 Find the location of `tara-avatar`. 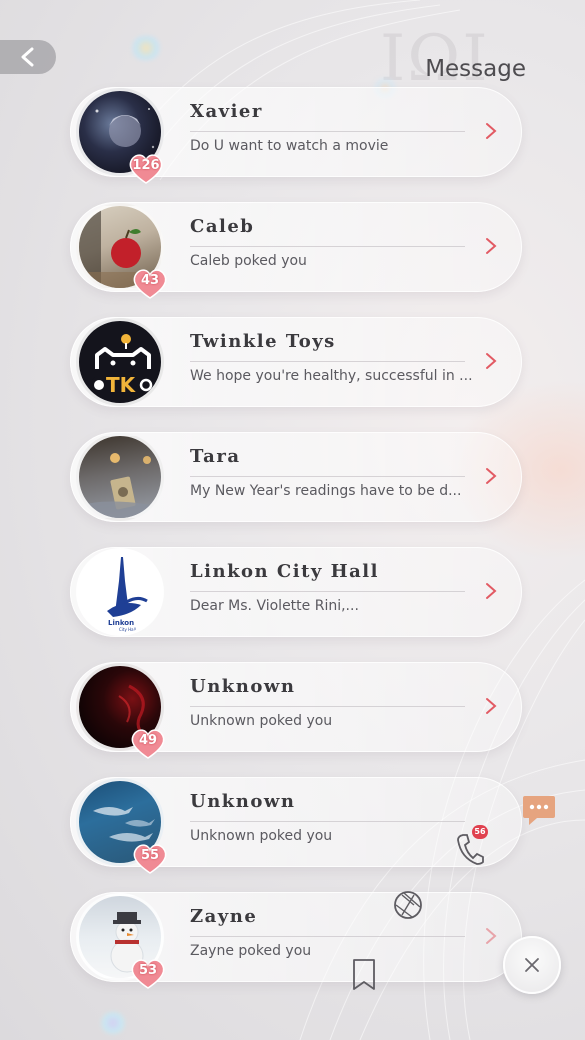

tara-avatar is located at coordinates (120, 477).